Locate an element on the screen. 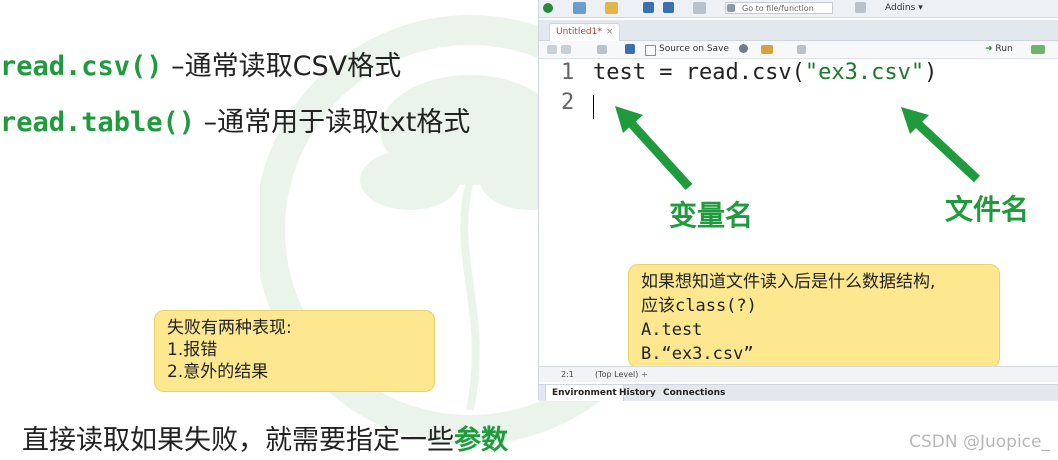 This screenshot has height=460, width=1058. variable-name-label: 变量名 is located at coordinates (711, 215).